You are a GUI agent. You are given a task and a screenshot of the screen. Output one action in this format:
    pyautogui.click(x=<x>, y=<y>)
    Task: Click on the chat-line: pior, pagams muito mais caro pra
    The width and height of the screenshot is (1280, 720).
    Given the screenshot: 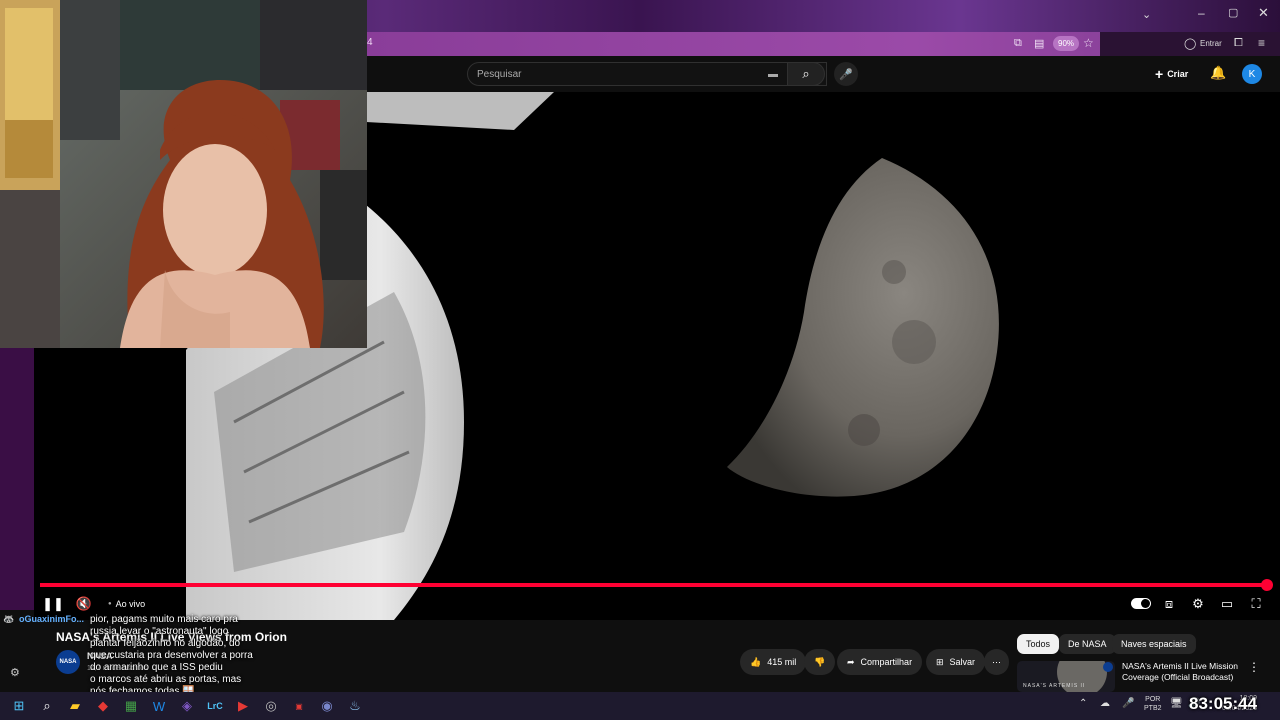 What is the action you would take?
    pyautogui.click(x=164, y=619)
    